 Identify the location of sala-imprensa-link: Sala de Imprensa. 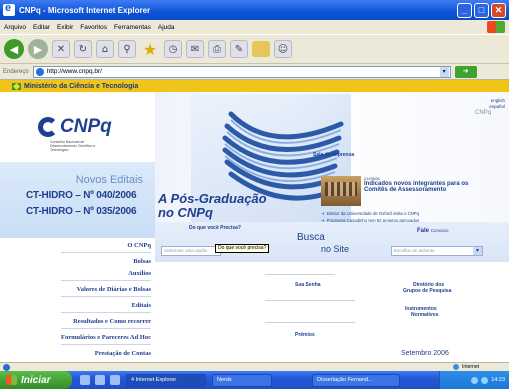
(333, 155).